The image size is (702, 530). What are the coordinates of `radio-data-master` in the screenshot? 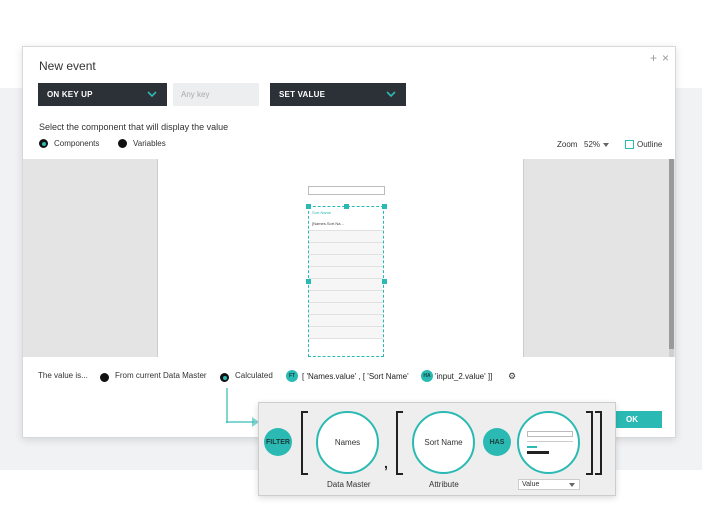 It's located at (104, 377).